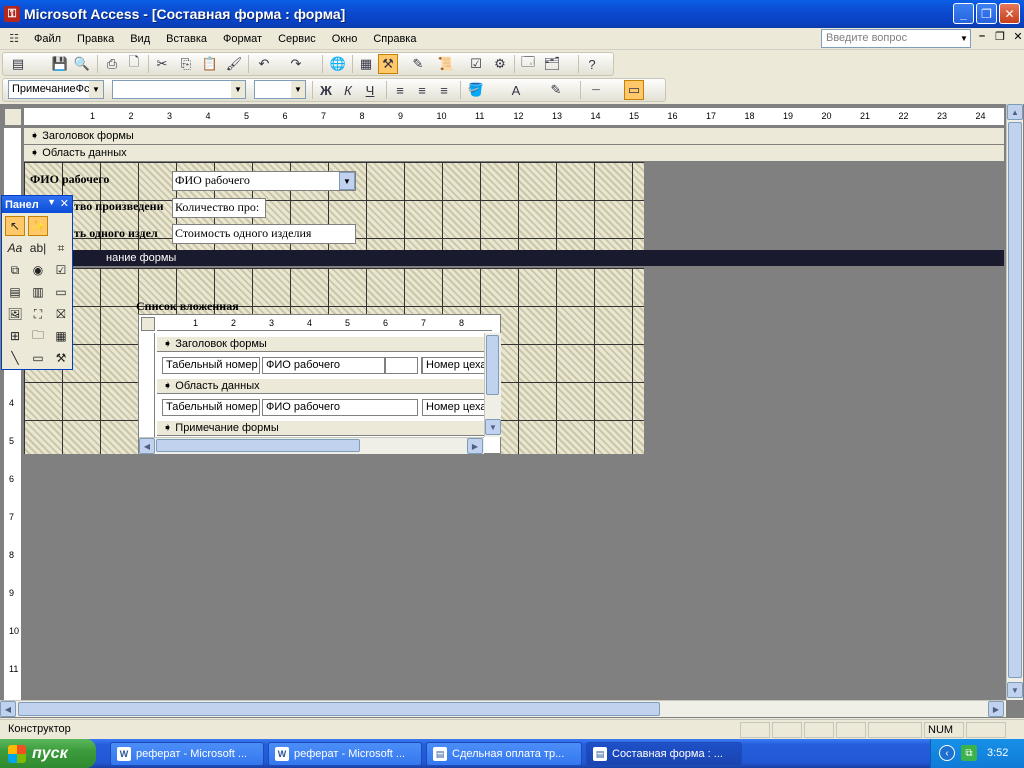  What do you see at coordinates (61, 270) in the screenshot?
I see `checkbox-icon: ☑` at bounding box center [61, 270].